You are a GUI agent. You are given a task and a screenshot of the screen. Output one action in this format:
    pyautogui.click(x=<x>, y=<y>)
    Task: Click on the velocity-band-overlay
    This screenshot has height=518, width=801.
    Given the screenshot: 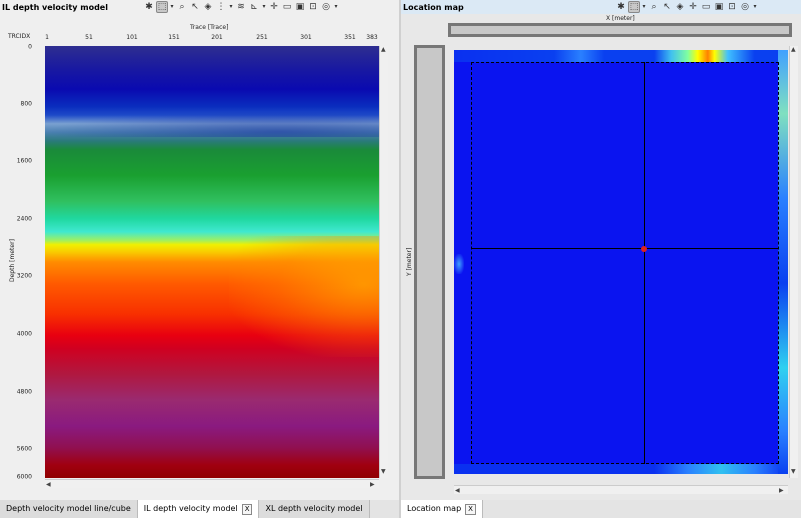 What is the action you would take?
    pyautogui.click(x=212, y=123)
    